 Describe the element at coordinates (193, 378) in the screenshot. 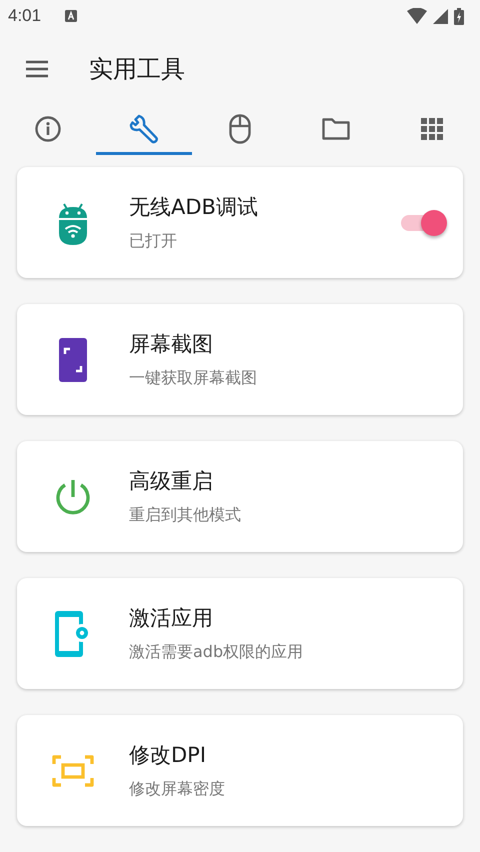

I see `tool-subtitle: 一键获取屏幕截图` at that location.